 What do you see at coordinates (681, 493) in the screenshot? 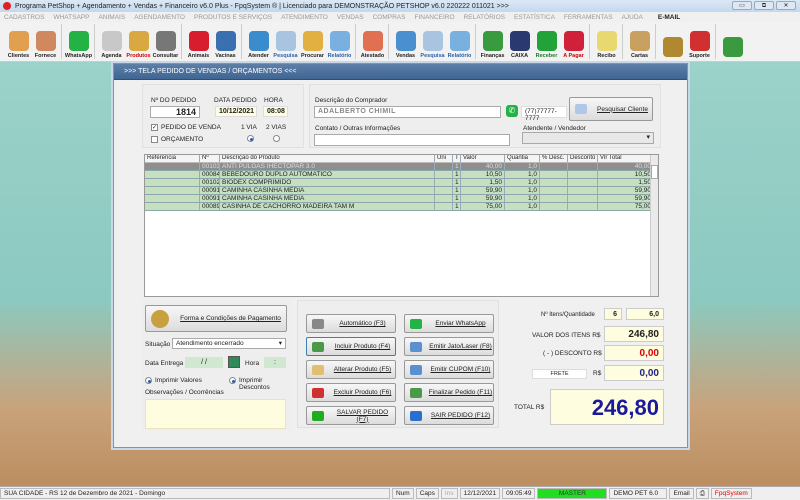
I see `email-button: Email` at bounding box center [681, 493].